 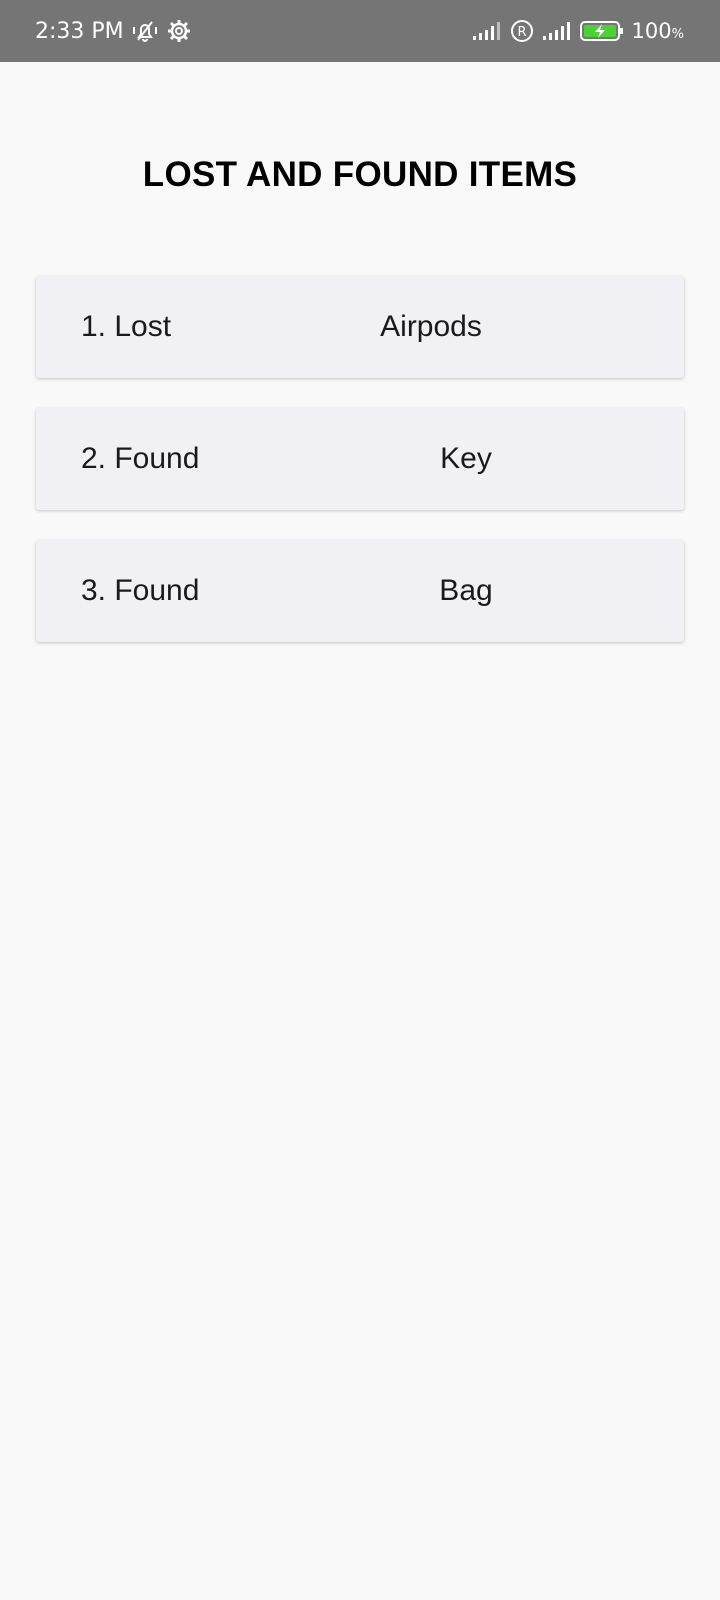 I want to click on battery-charging-icon, so click(x=601, y=31).